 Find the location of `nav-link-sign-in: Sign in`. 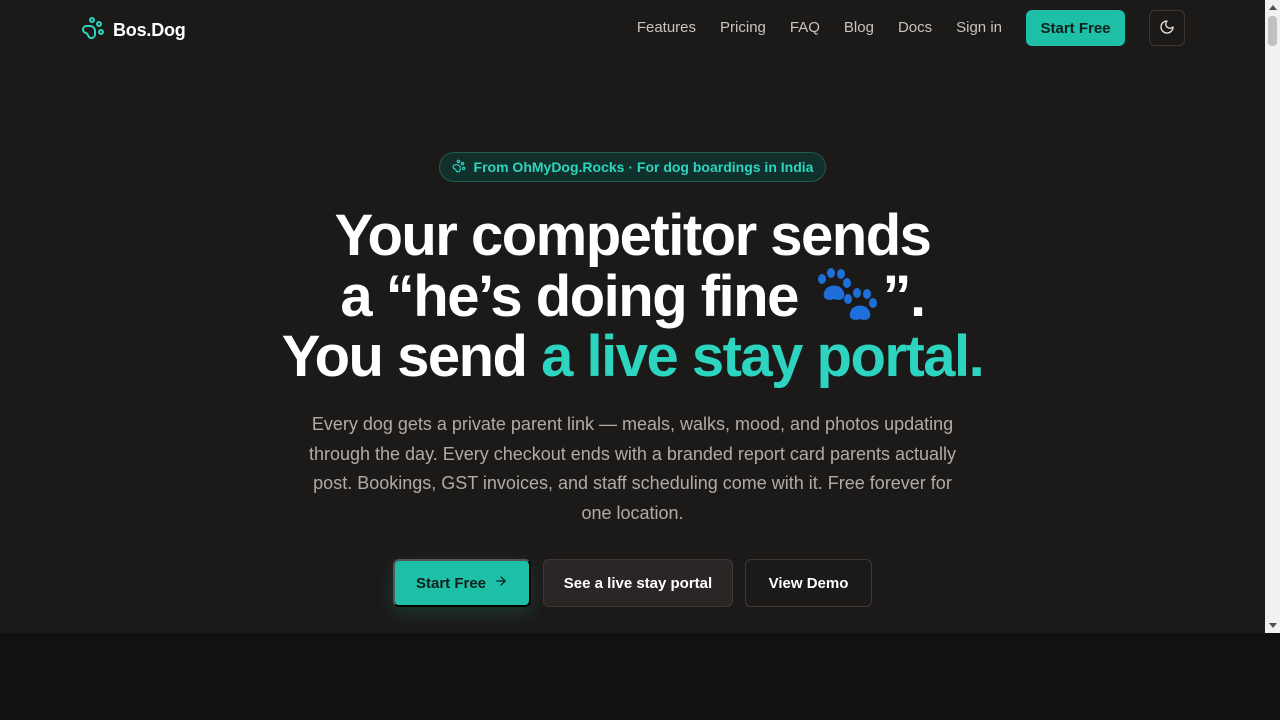

nav-link-sign-in: Sign in is located at coordinates (979, 28).